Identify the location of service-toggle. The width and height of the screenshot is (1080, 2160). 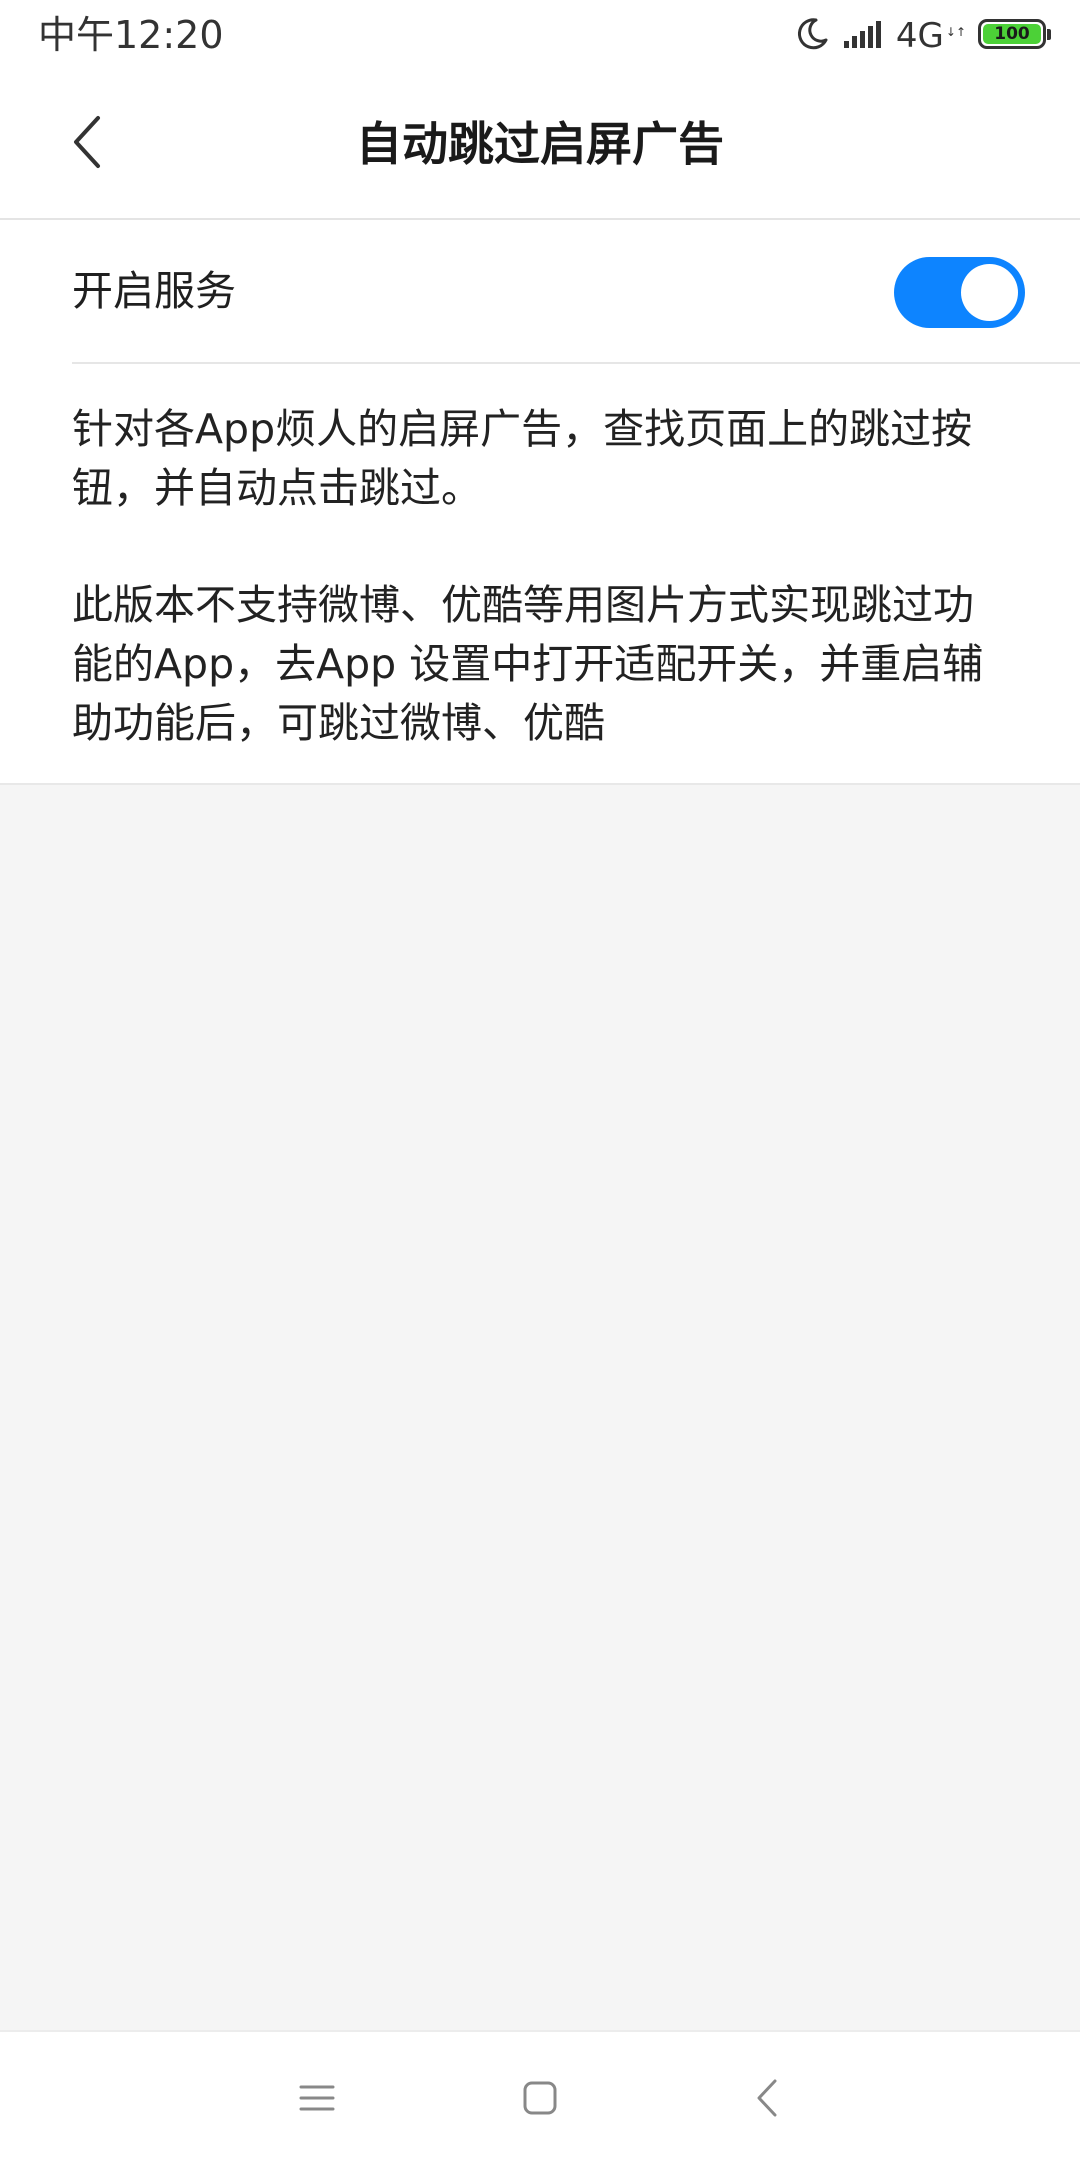
(959, 292).